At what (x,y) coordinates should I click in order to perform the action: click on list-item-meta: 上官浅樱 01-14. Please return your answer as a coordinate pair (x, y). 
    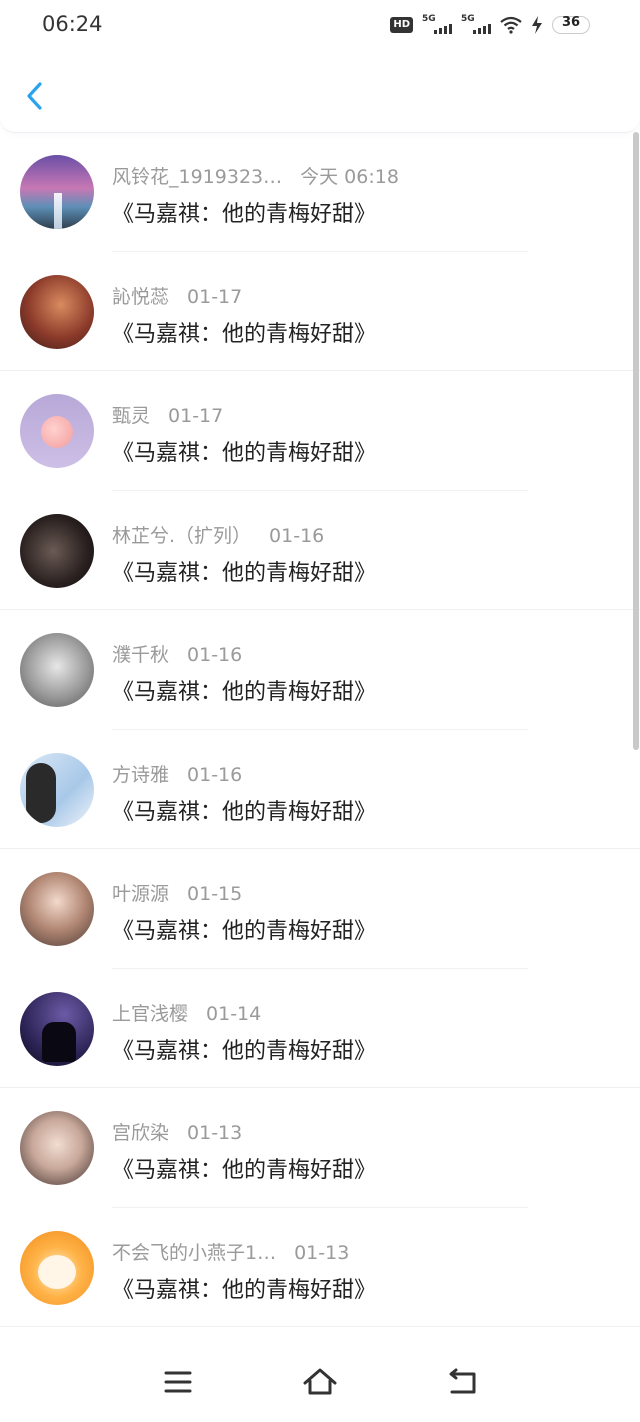
    Looking at the image, I should click on (186, 1012).